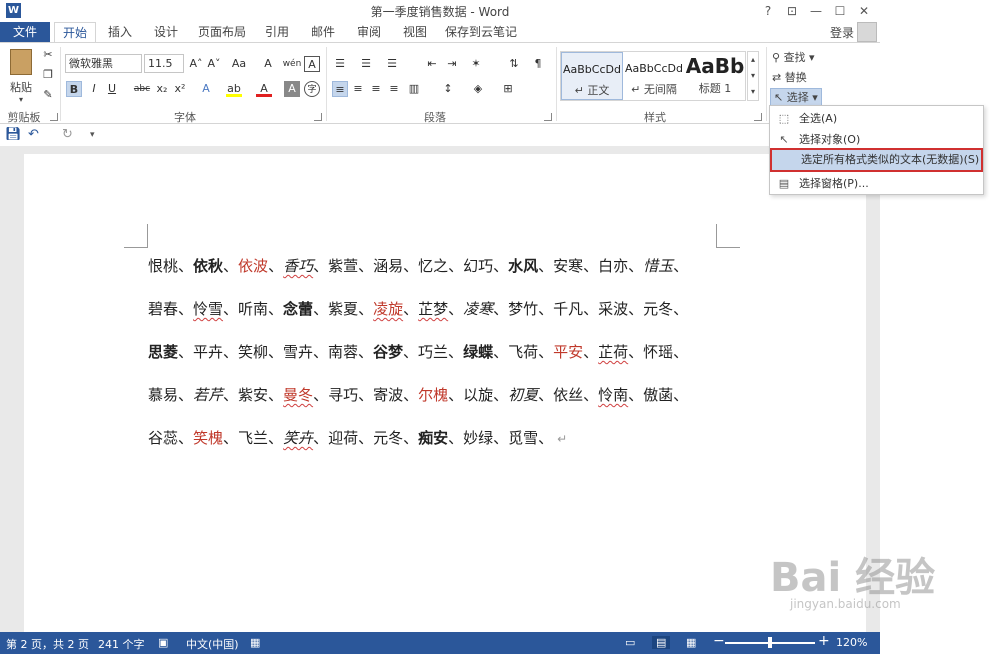 This screenshot has height=654, width=1000. What do you see at coordinates (142, 89) in the screenshot?
I see `strikethrough-button: abc` at bounding box center [142, 89].